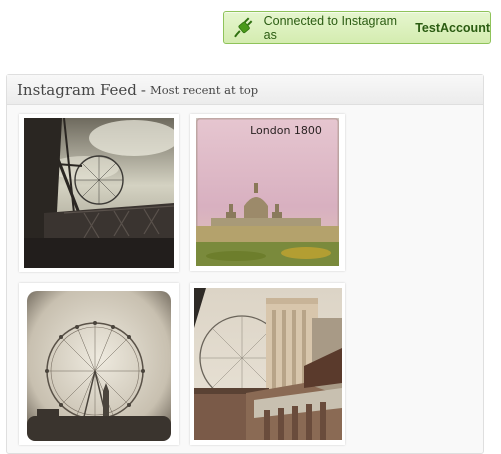  I want to click on feed-photo-2: London 1800, so click(267, 192).